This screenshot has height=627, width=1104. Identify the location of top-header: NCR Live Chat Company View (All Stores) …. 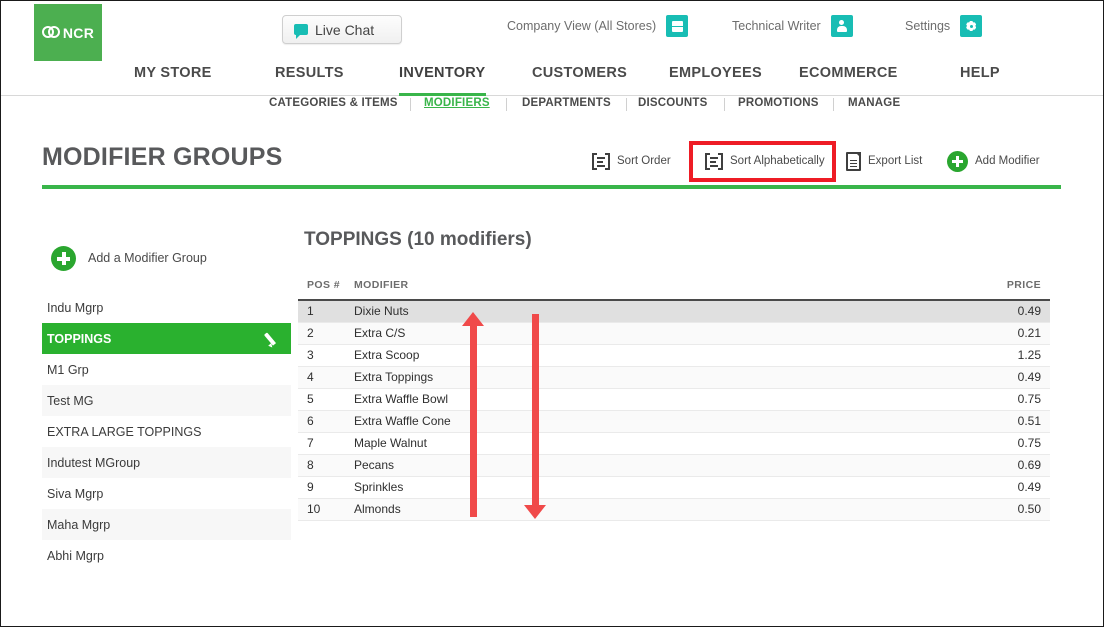
(552, 33).